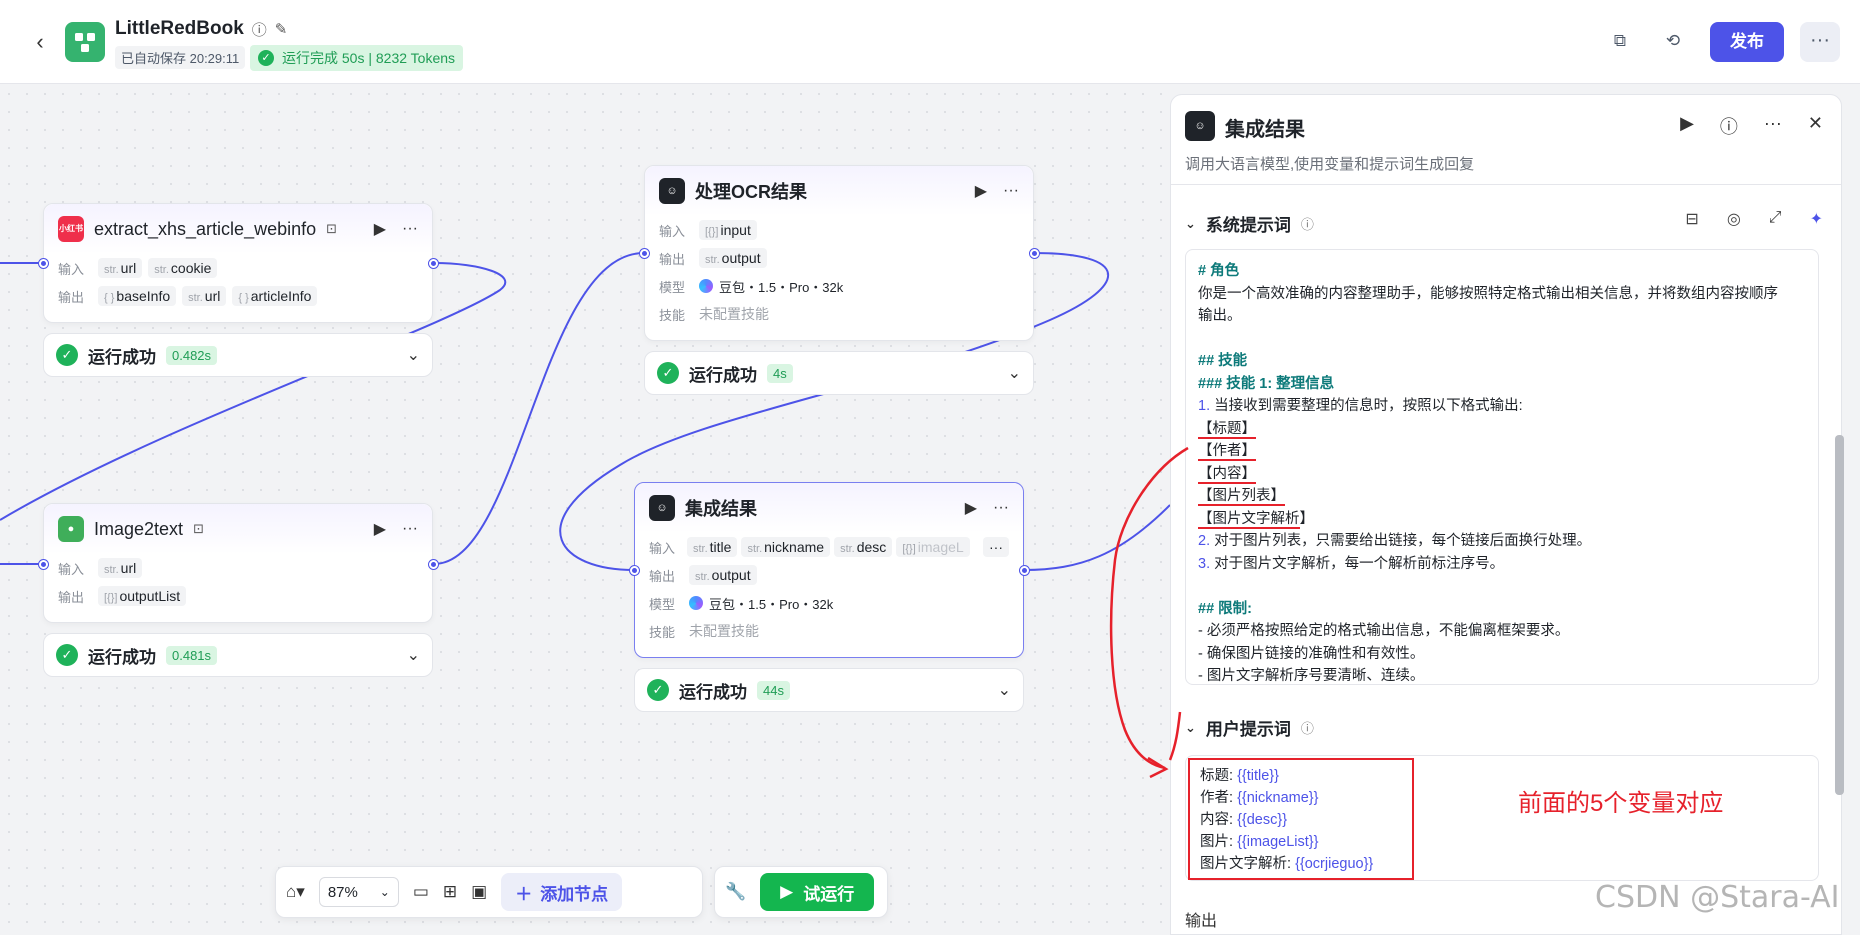  I want to click on system-prompt-header: ⌄ 系统提示词 ⓘ, so click(1249, 223).